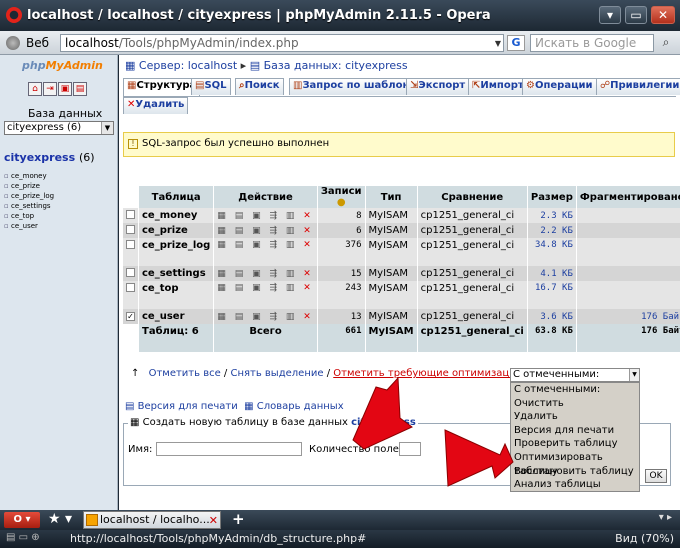 This screenshot has width=680, height=548. What do you see at coordinates (185, 373) in the screenshot?
I see `check-all-link: Отметить все` at bounding box center [185, 373].